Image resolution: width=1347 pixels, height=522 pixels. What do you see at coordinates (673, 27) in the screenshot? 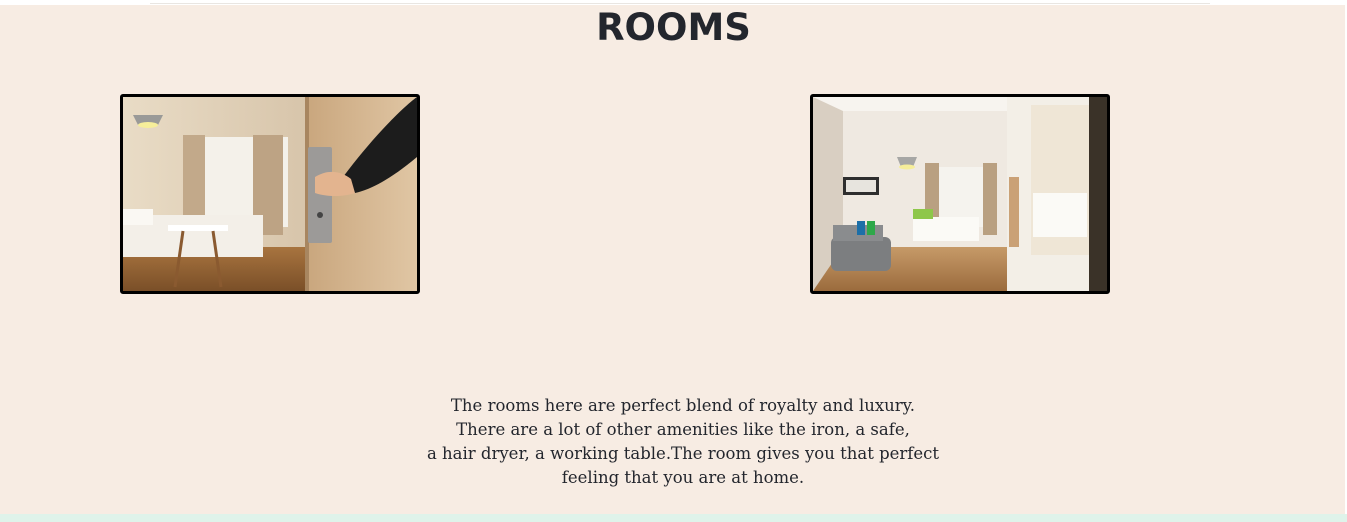
I see `section-title: ROOMS` at bounding box center [673, 27].